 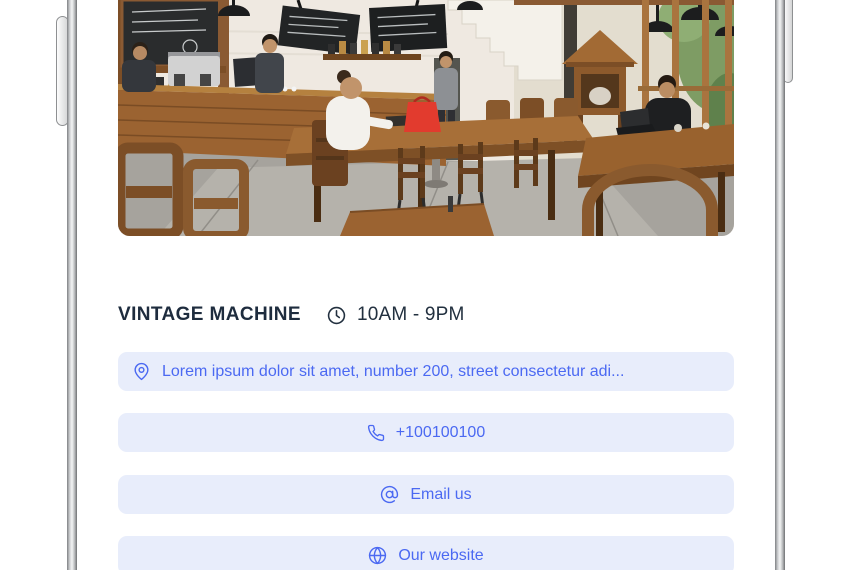 What do you see at coordinates (378, 555) in the screenshot?
I see `globe-icon` at bounding box center [378, 555].